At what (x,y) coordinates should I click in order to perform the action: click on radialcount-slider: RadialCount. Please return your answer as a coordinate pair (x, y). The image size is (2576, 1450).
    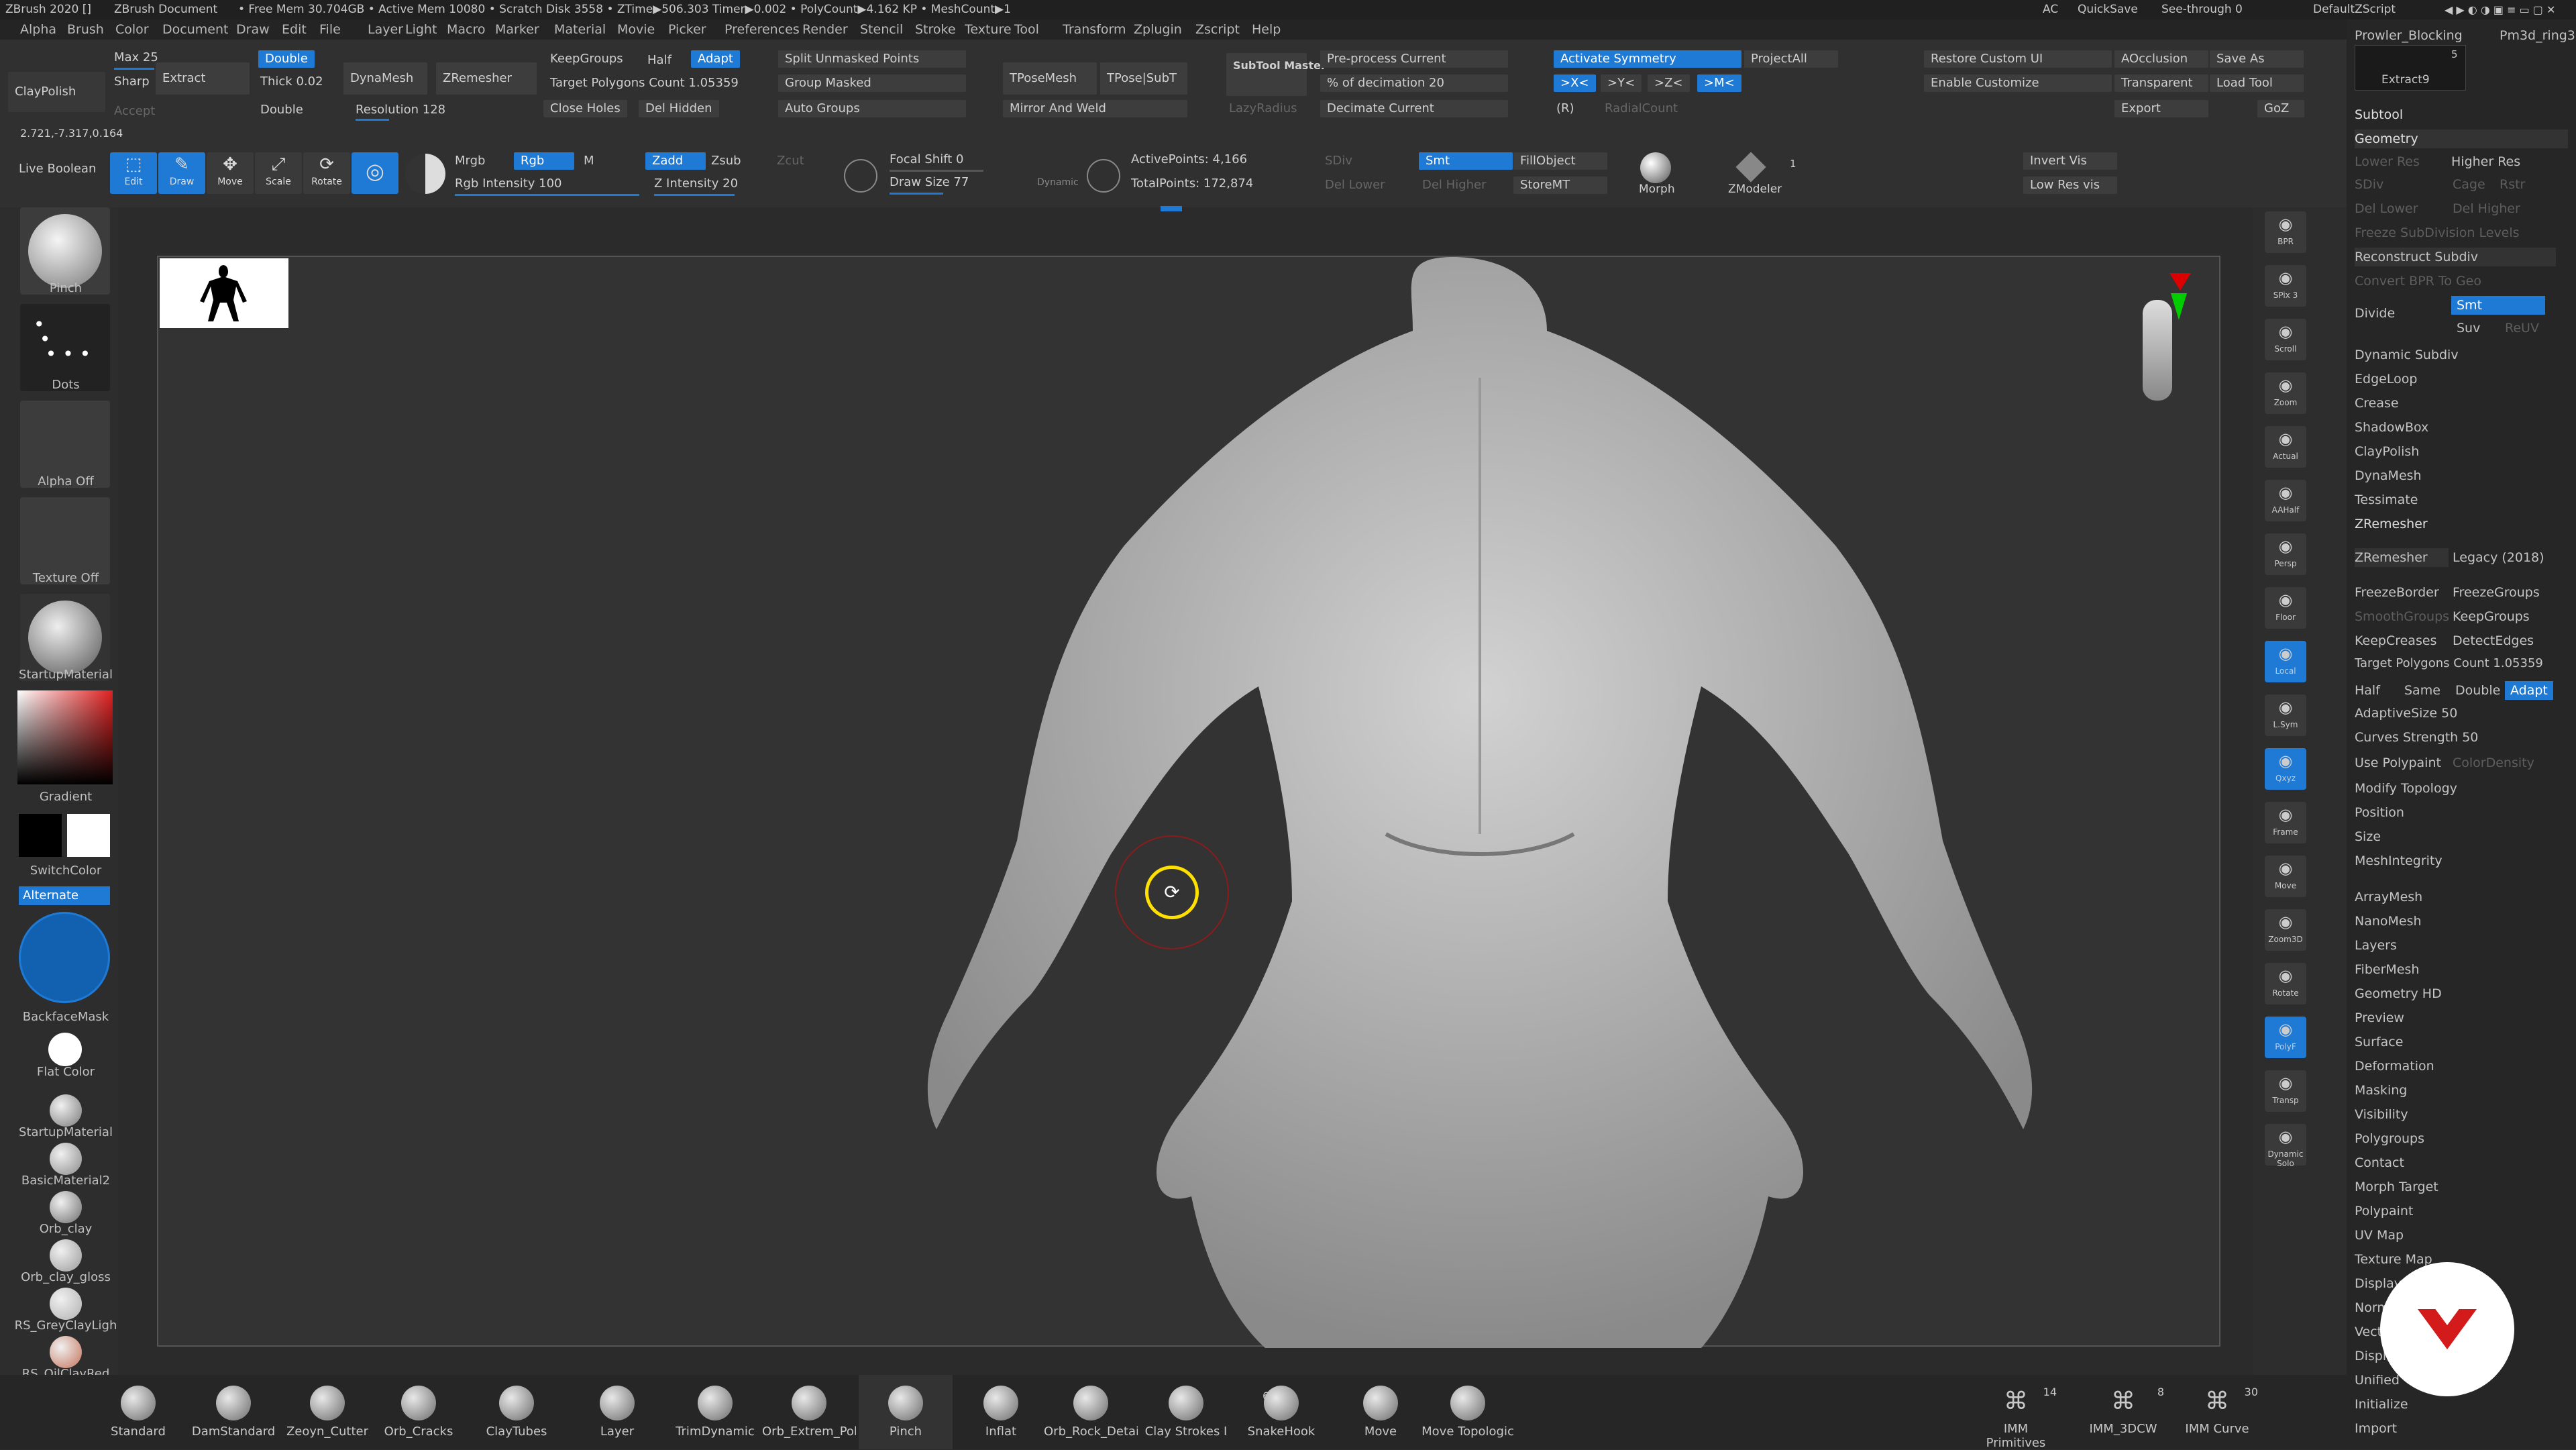
    Looking at the image, I should click on (1641, 108).